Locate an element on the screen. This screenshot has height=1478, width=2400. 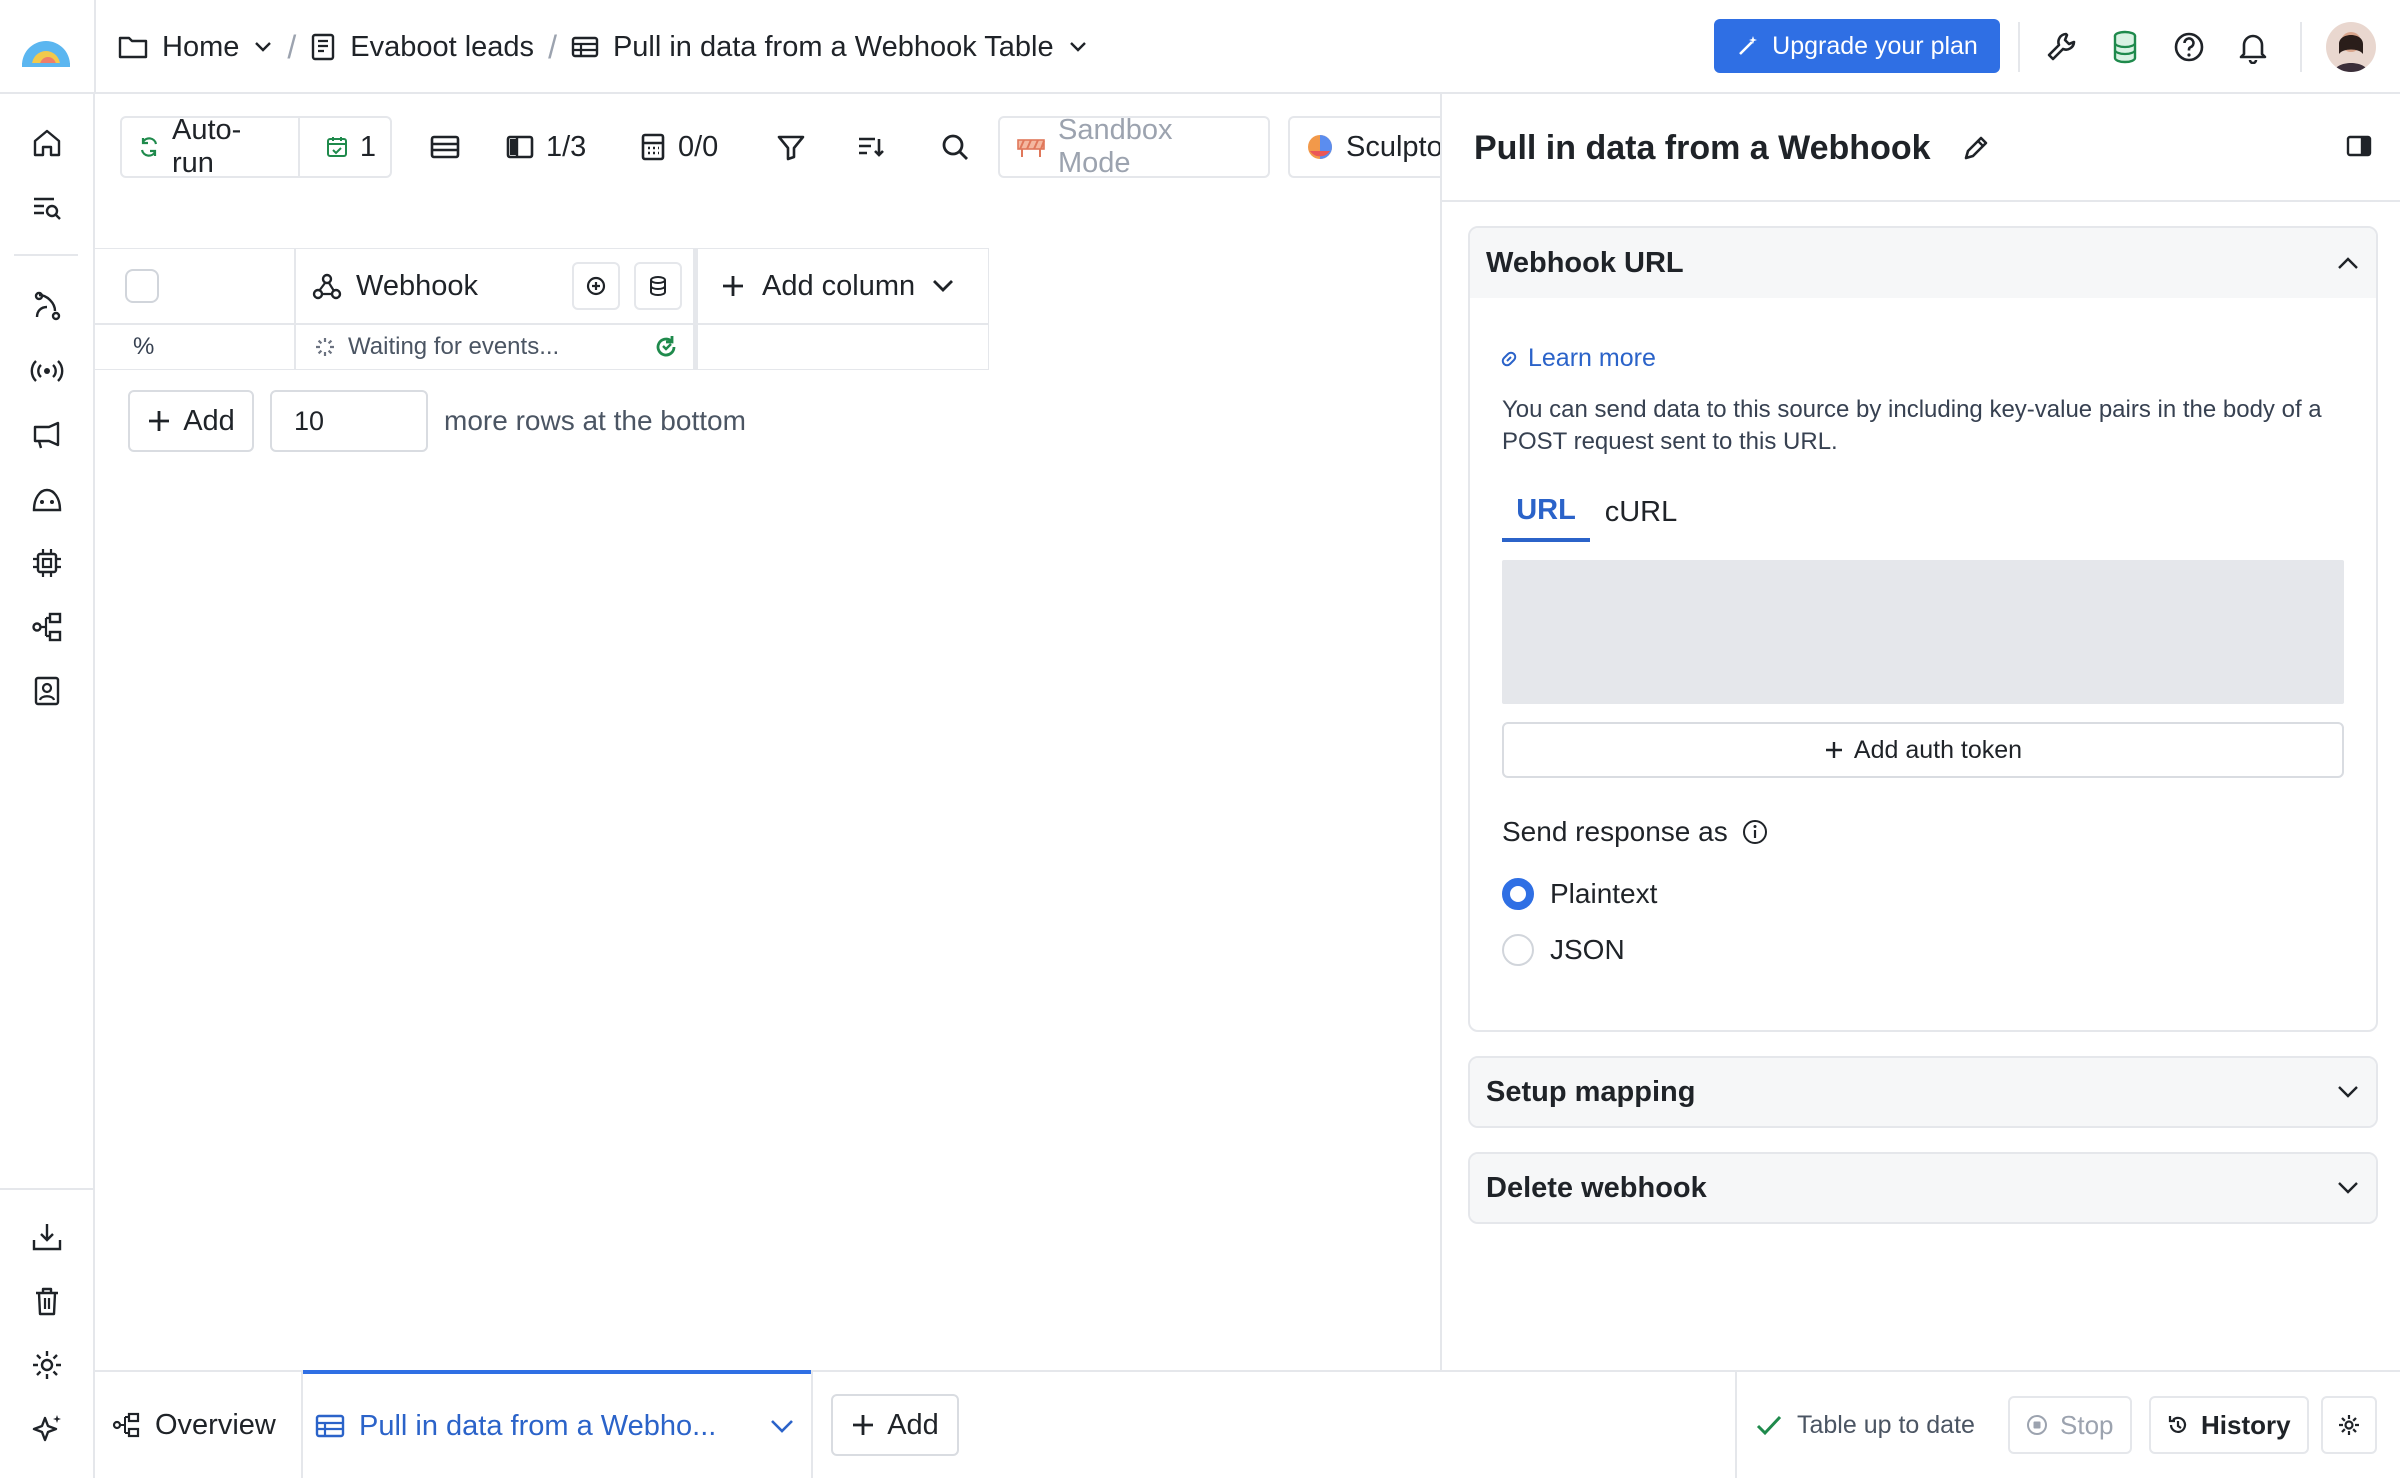
panel-header: Pull in data from a Webhook is located at coordinates (1732, 148).